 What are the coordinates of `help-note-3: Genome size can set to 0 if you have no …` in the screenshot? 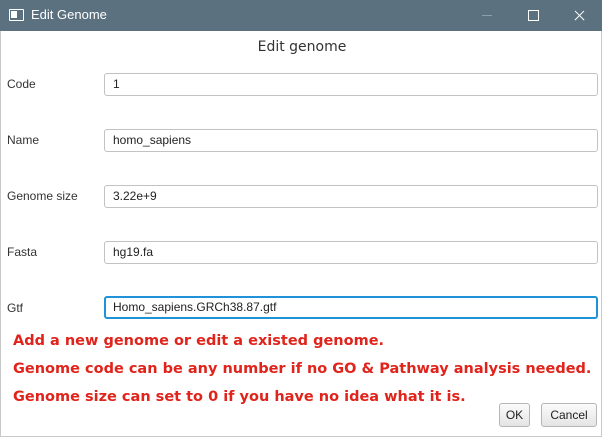 It's located at (239, 397).